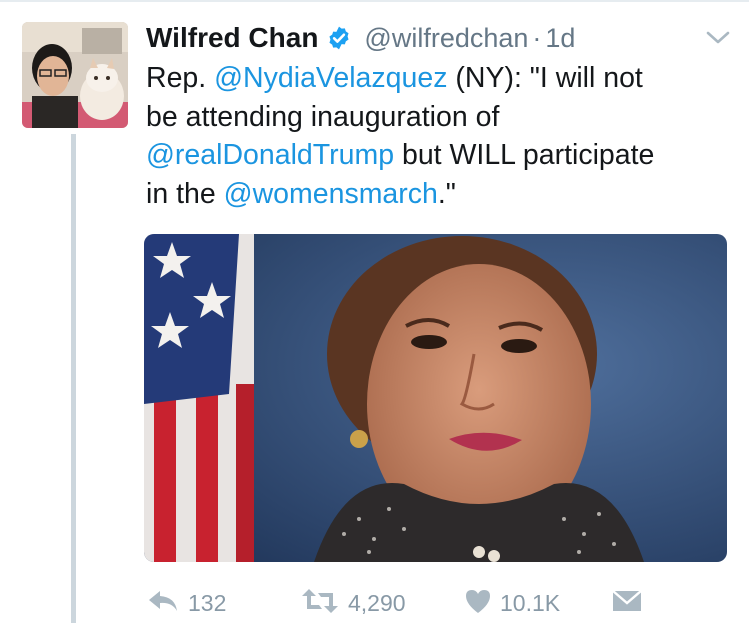 Image resolution: width=749 pixels, height=623 pixels. Describe the element at coordinates (360, 38) in the screenshot. I see `tweet-header: Wilfred Chan @wilfredchan · 1d` at that location.